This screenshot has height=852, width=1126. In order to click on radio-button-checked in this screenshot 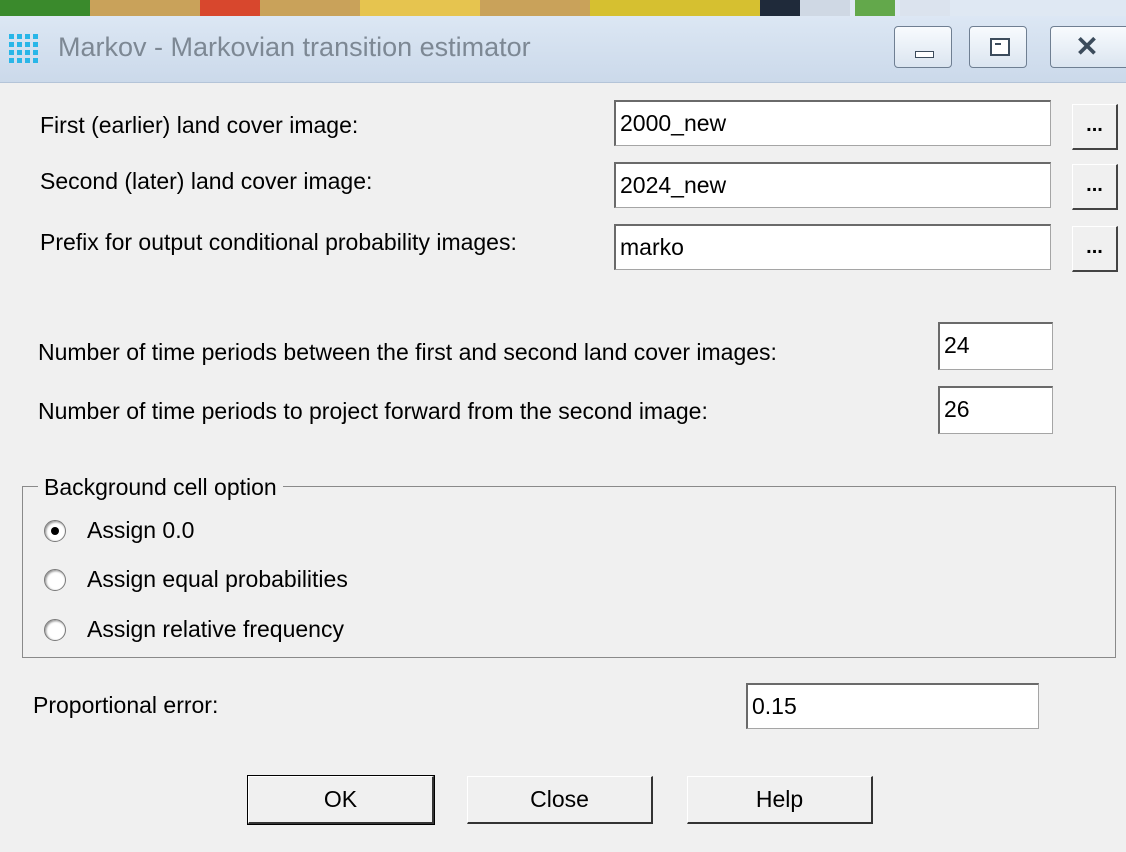, I will do `click(55, 531)`.